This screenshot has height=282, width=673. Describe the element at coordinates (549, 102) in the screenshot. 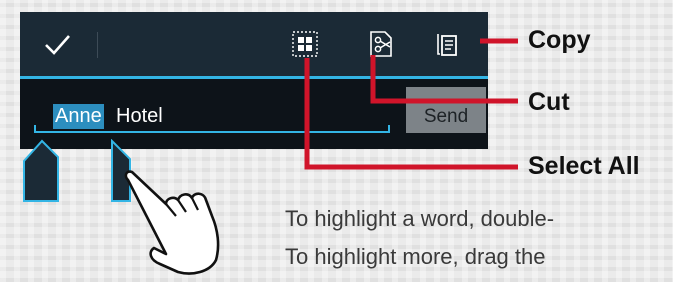

I see `cut-callout-label: Cut` at that location.